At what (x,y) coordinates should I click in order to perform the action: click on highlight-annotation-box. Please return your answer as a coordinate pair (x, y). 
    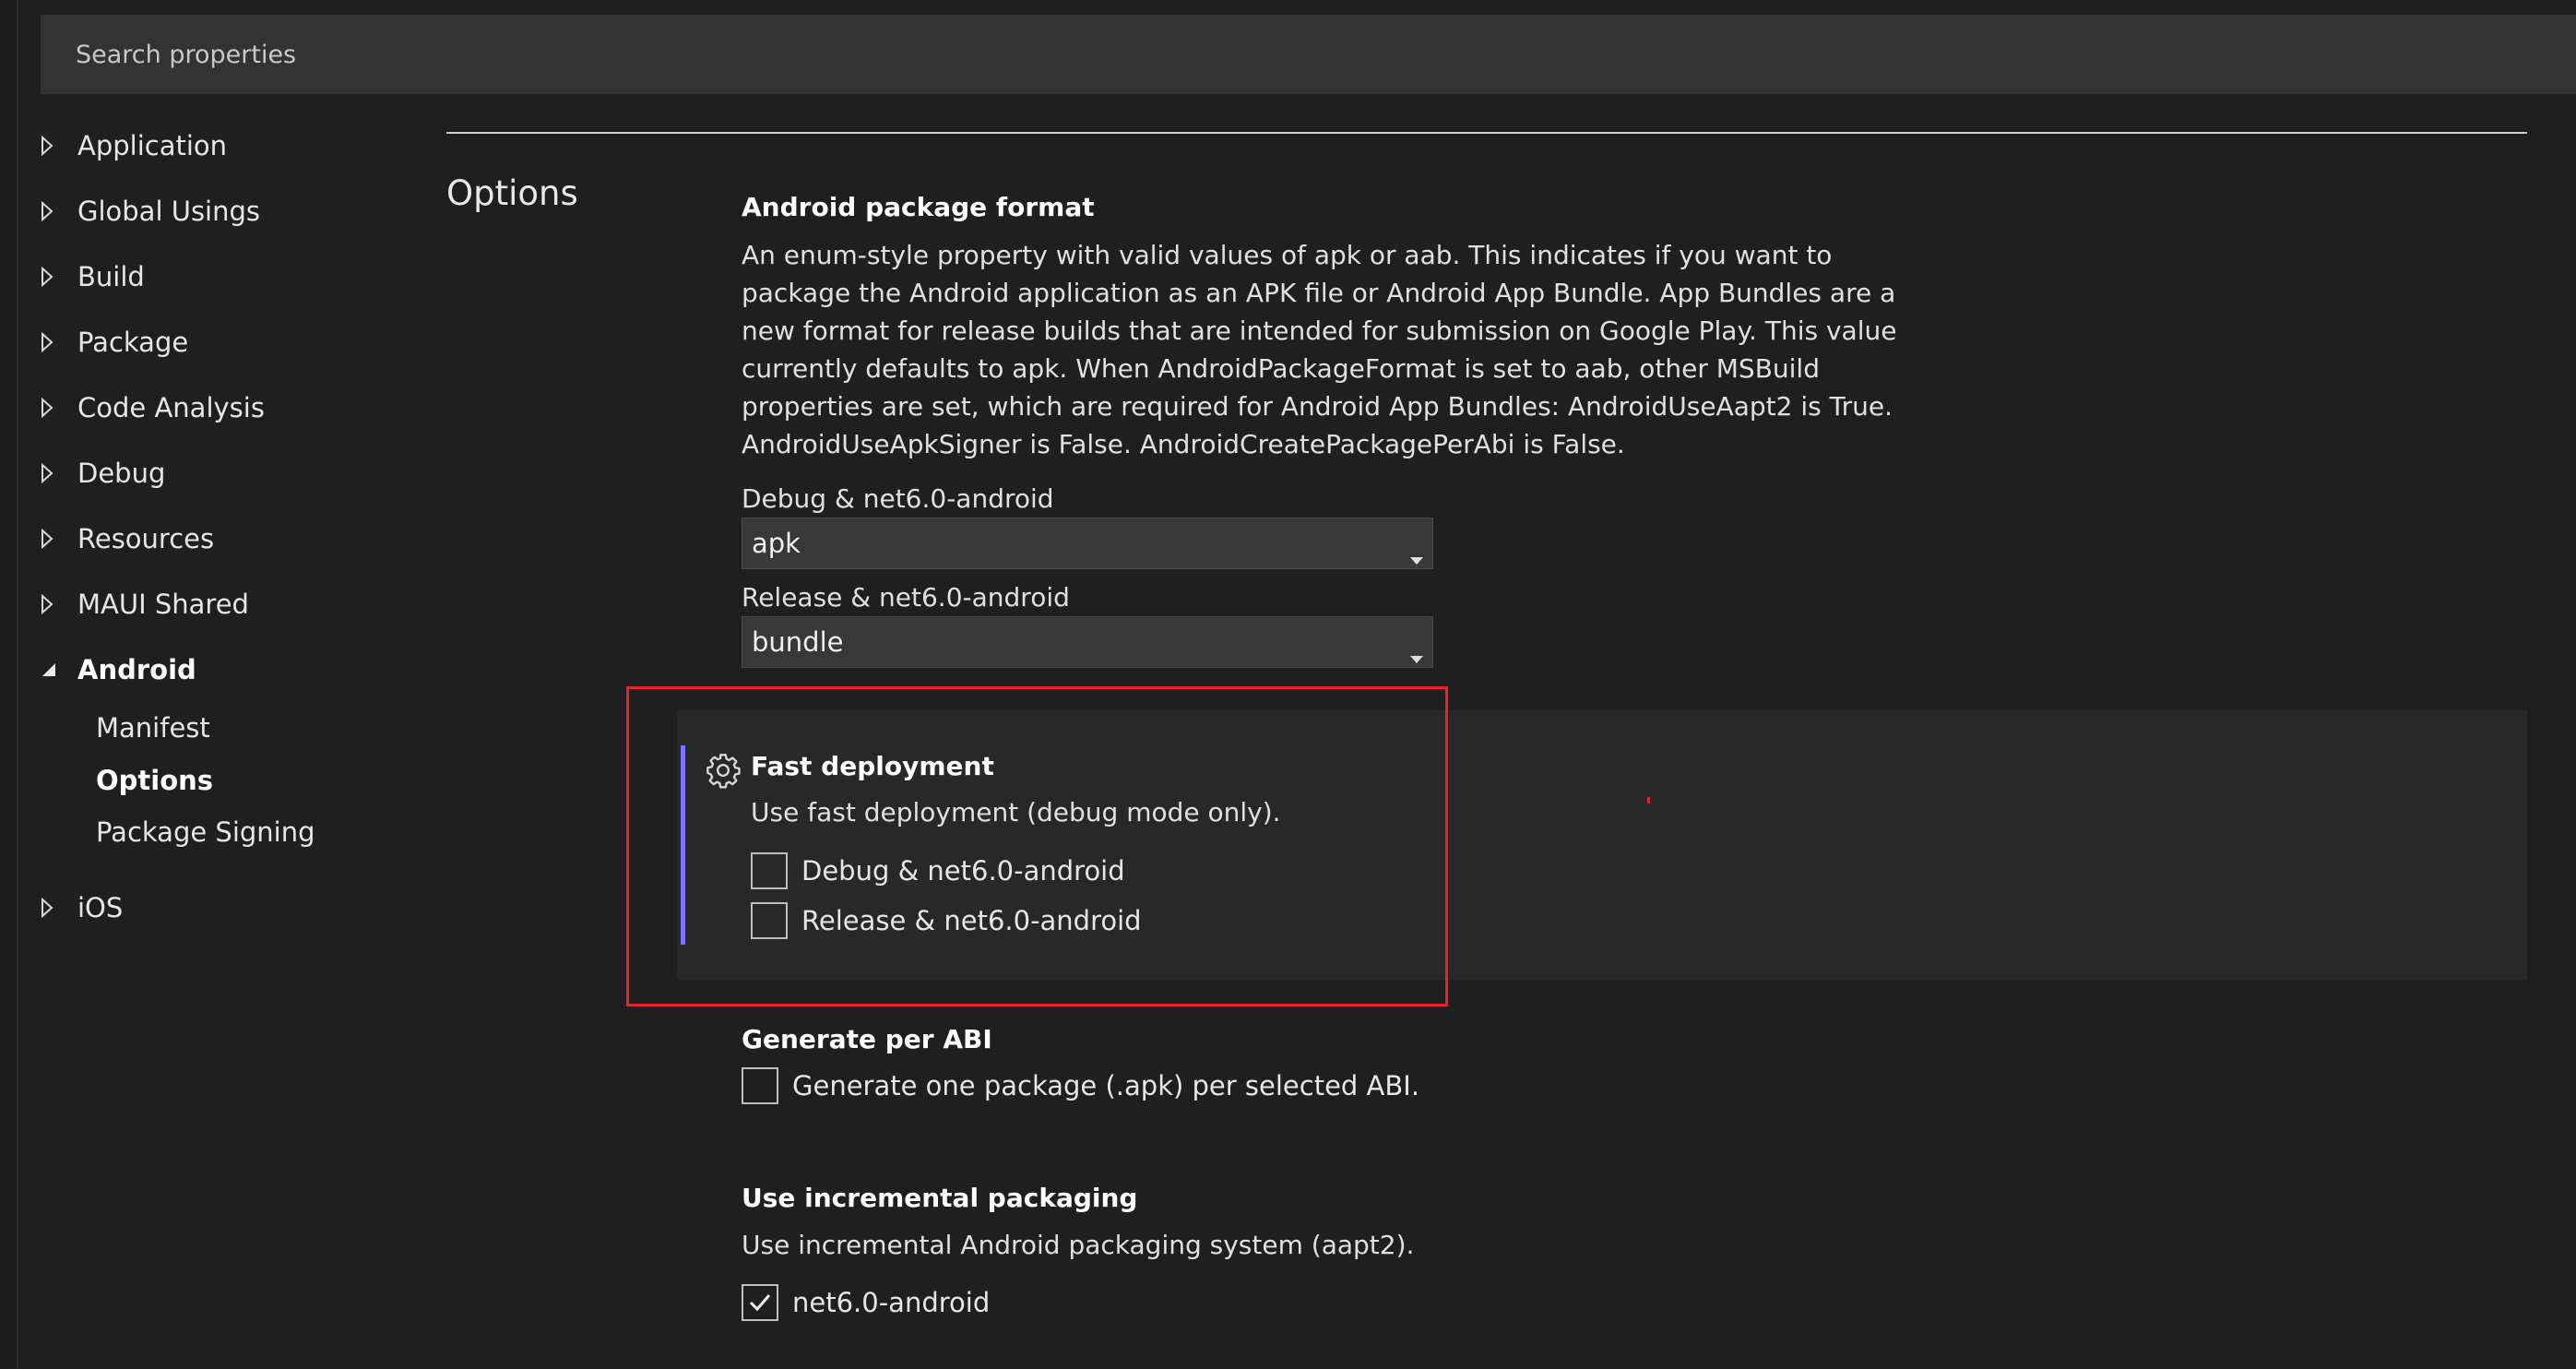
    Looking at the image, I should click on (1037, 846).